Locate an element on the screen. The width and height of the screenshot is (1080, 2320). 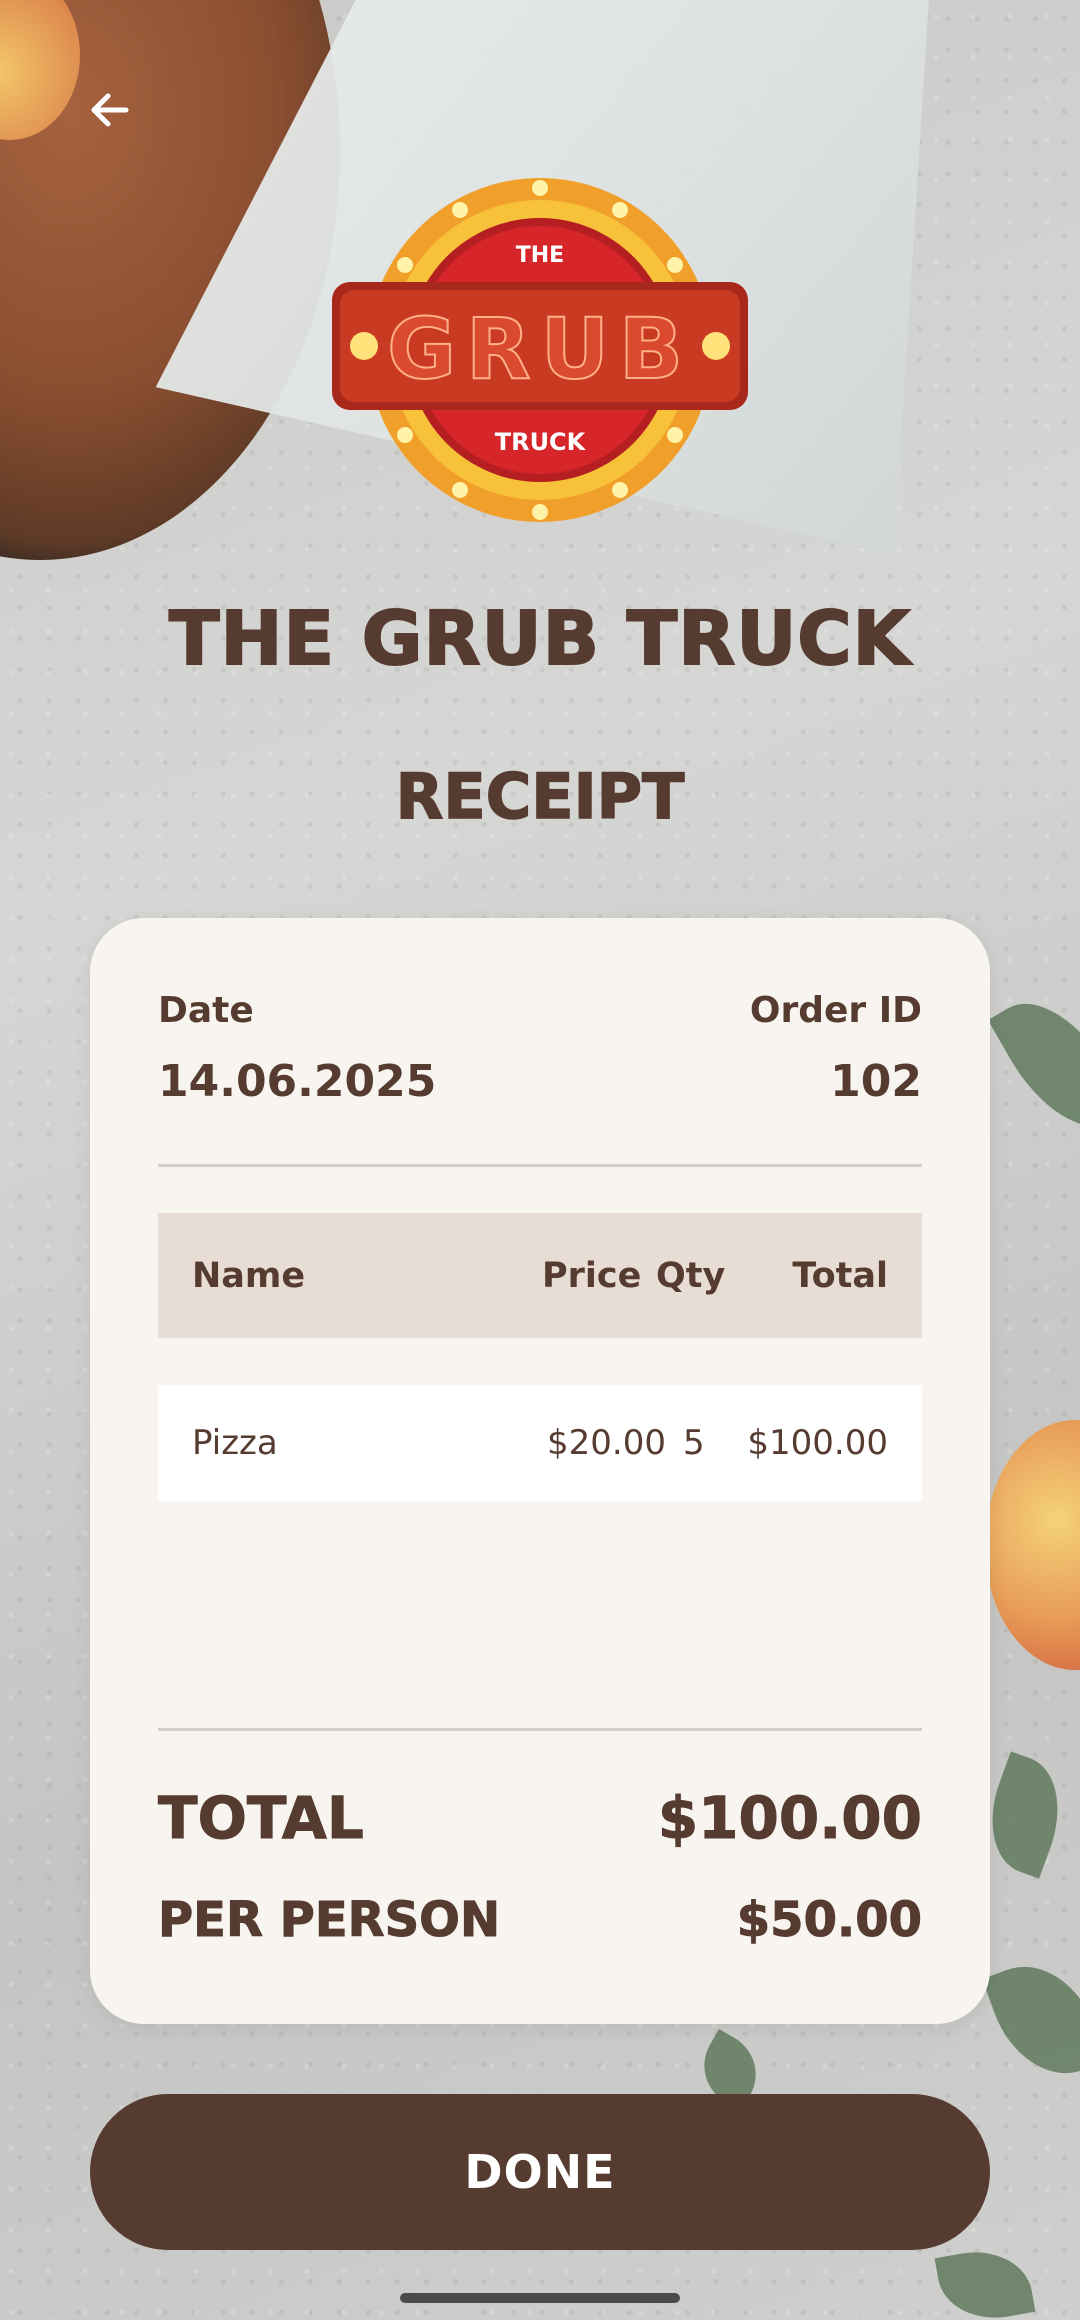
row-item-name: Pizza is located at coordinates (235, 1443).